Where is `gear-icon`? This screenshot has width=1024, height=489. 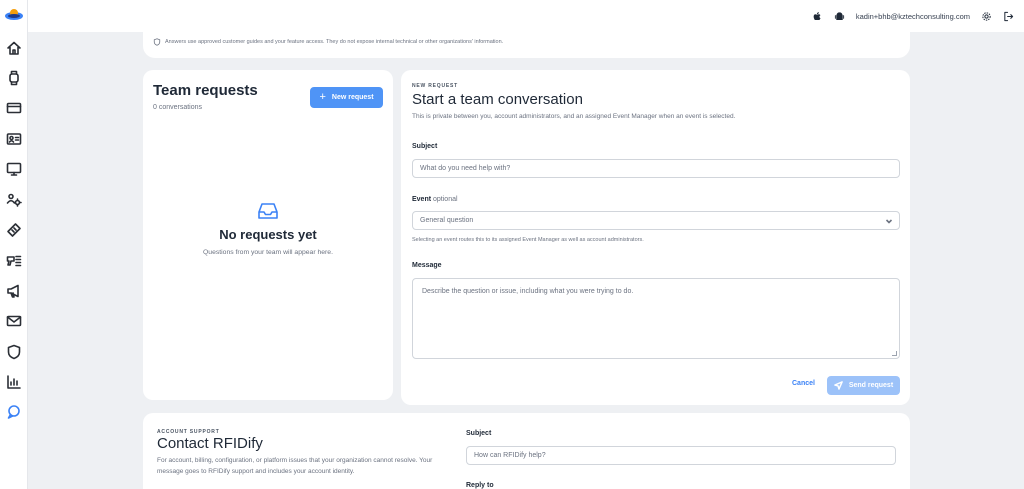 gear-icon is located at coordinates (986, 16).